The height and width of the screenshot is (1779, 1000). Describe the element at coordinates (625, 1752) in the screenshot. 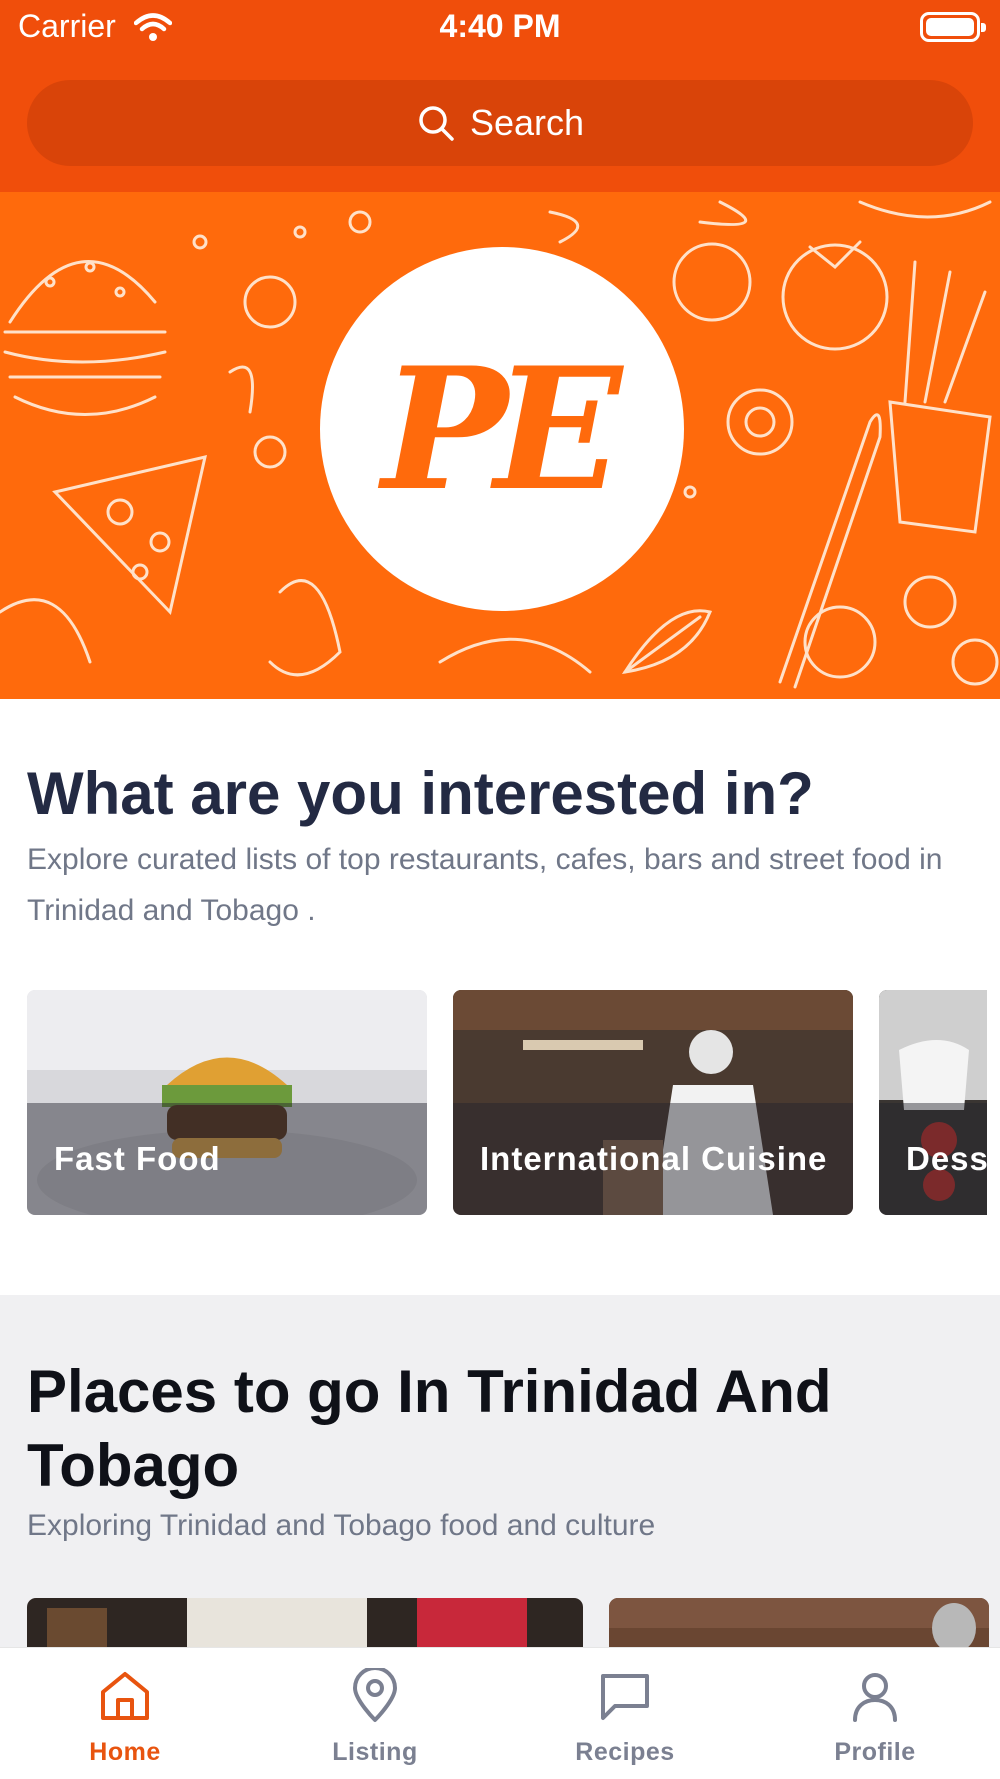

I see `tab-label: Recipes` at that location.